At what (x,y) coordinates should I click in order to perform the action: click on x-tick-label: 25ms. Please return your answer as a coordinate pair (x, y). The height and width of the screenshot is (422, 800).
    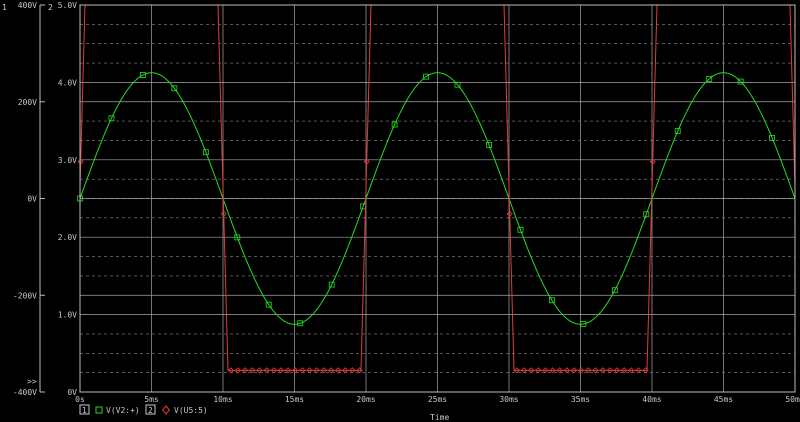
    Looking at the image, I should click on (437, 399).